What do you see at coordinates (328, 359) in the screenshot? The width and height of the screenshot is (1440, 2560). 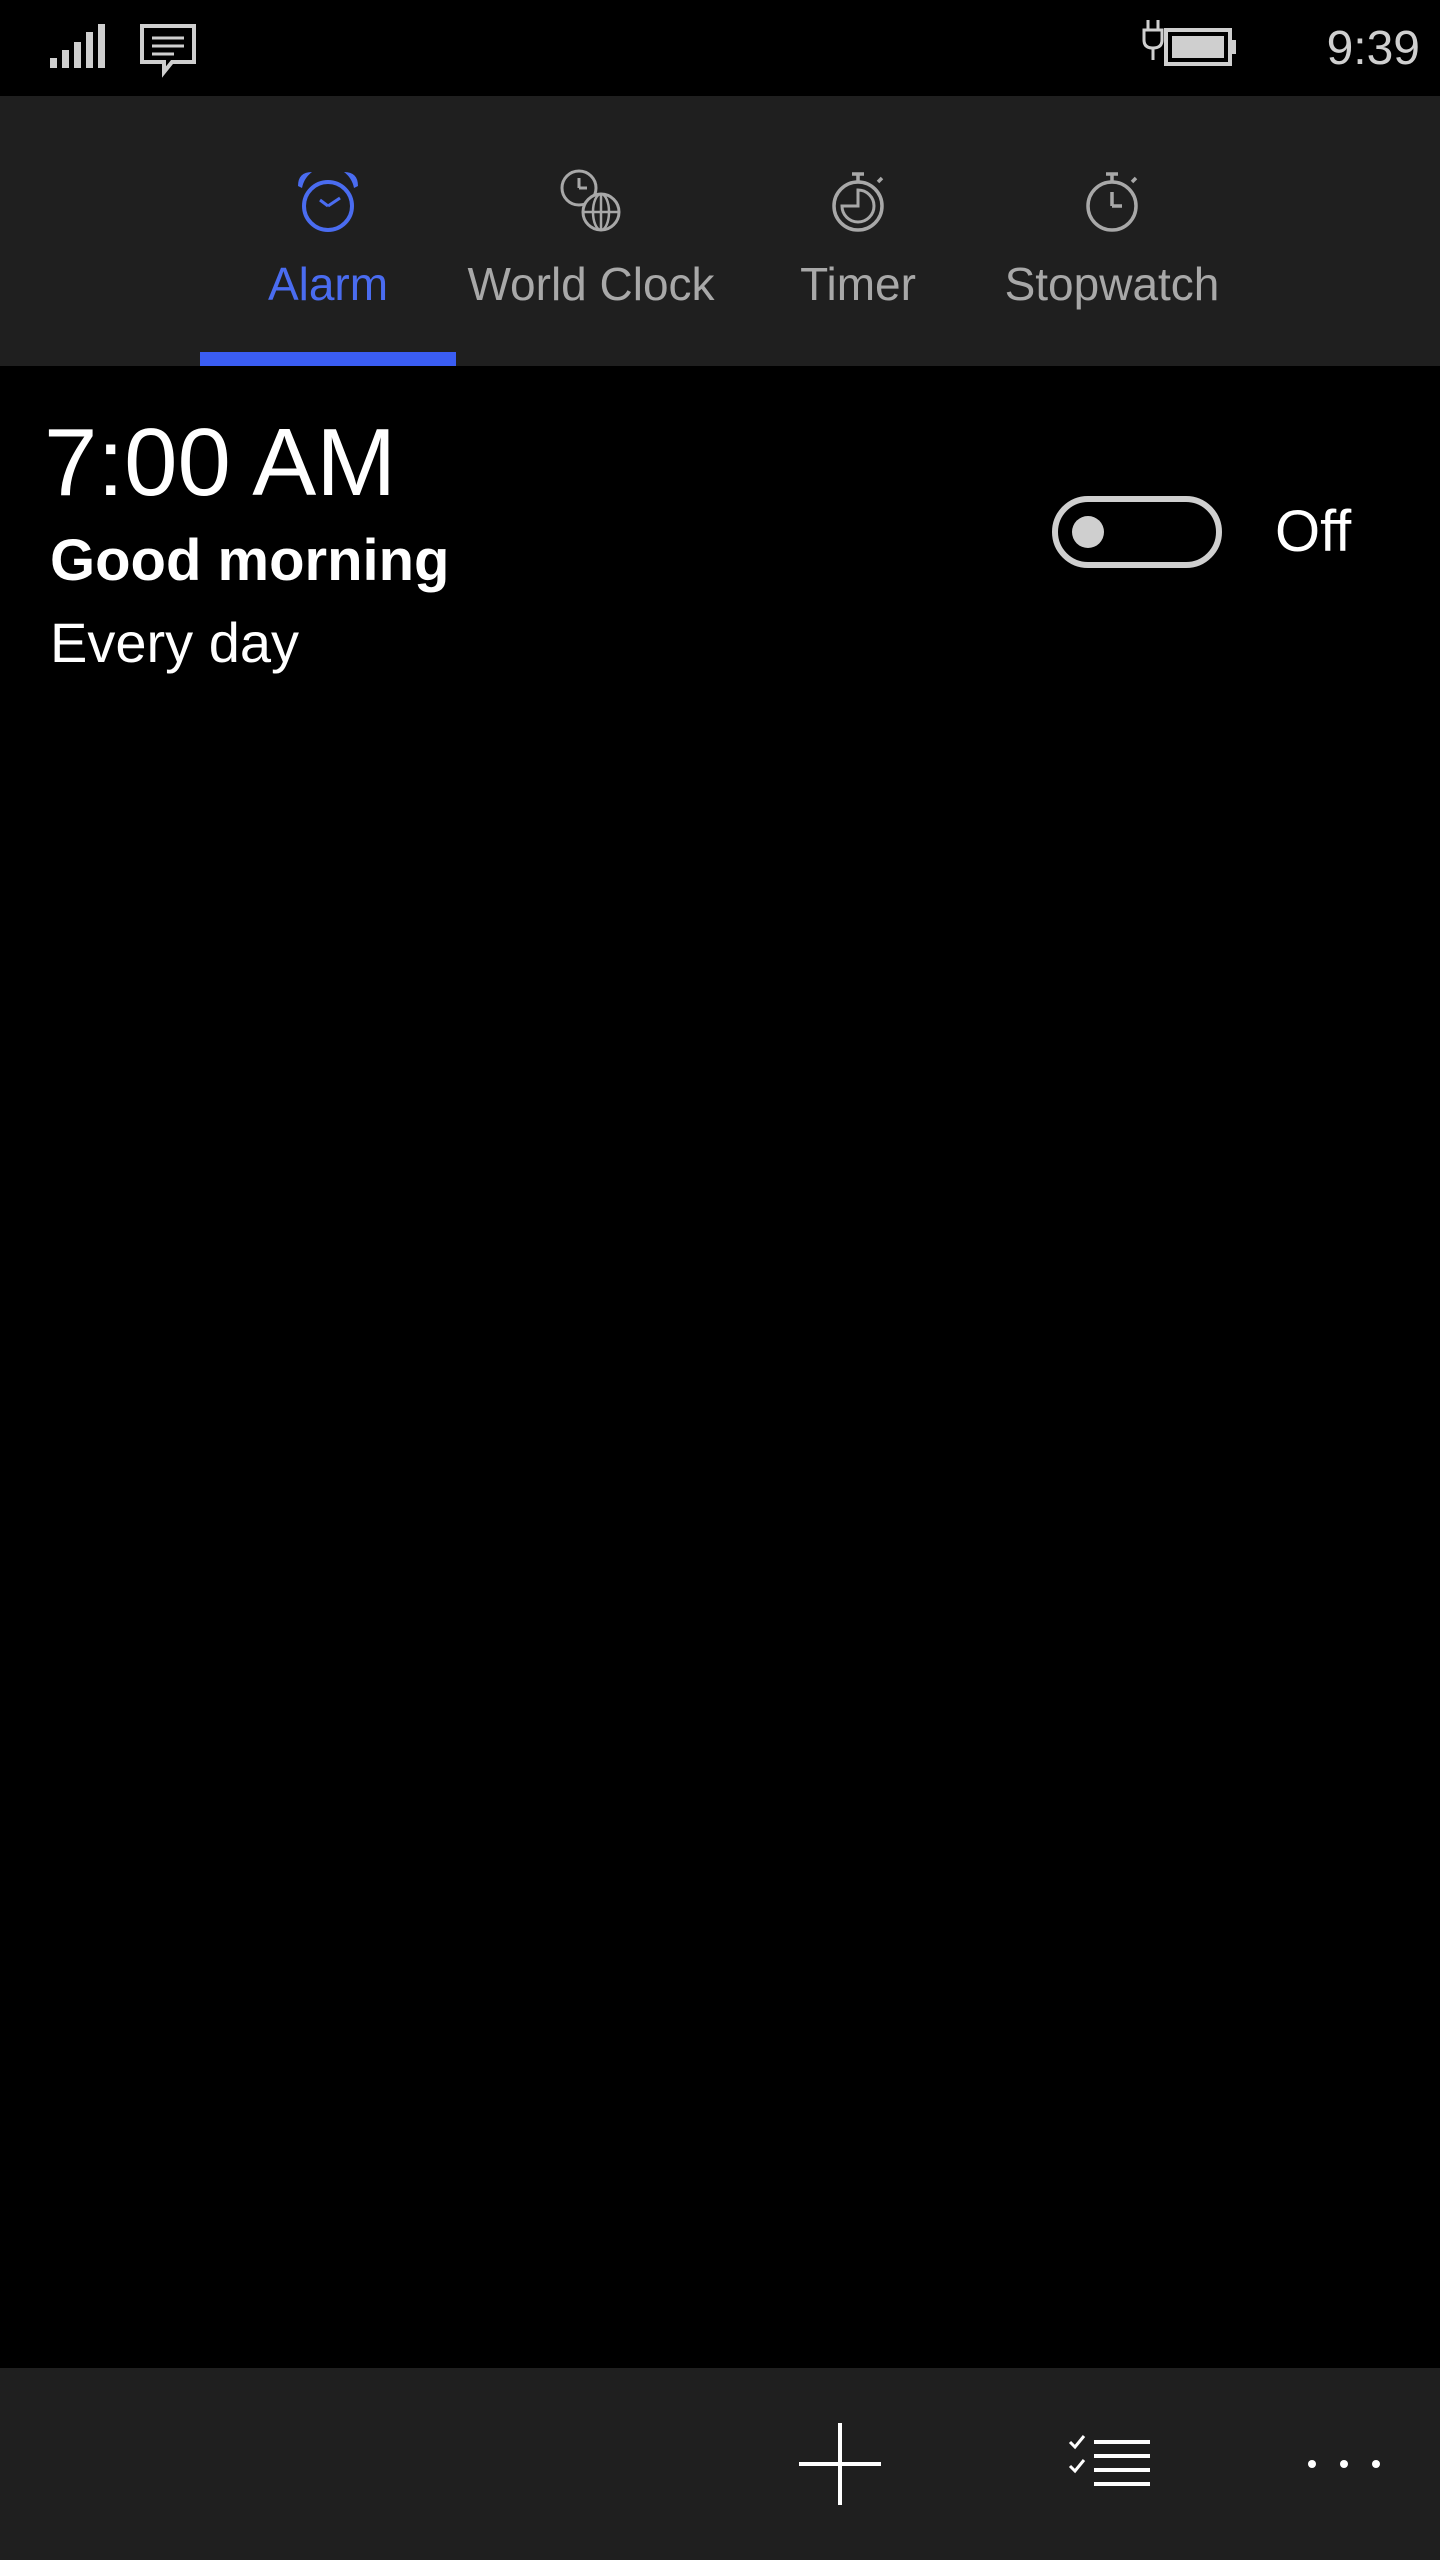 I see `active-tab-indicator` at bounding box center [328, 359].